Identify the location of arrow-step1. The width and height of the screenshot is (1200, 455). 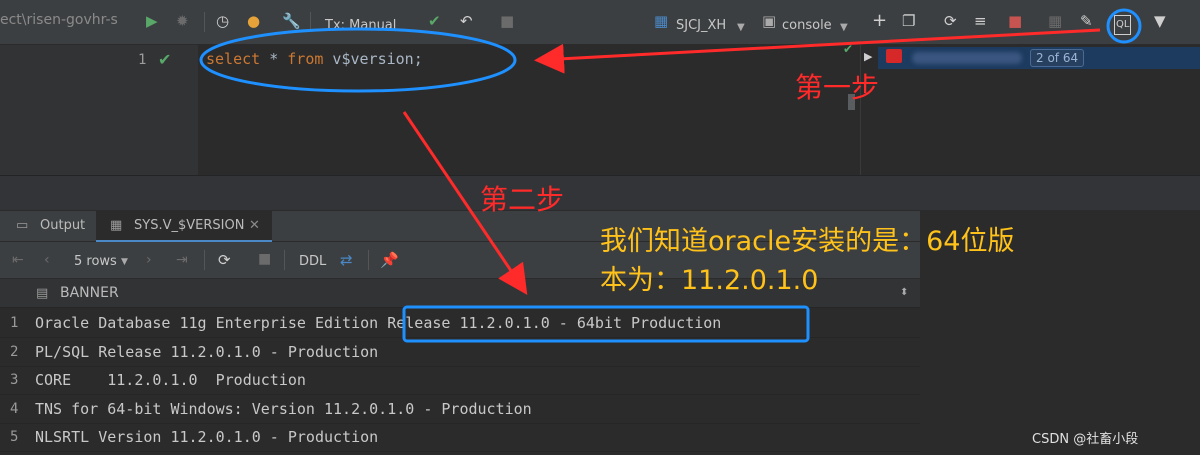
(817, 51).